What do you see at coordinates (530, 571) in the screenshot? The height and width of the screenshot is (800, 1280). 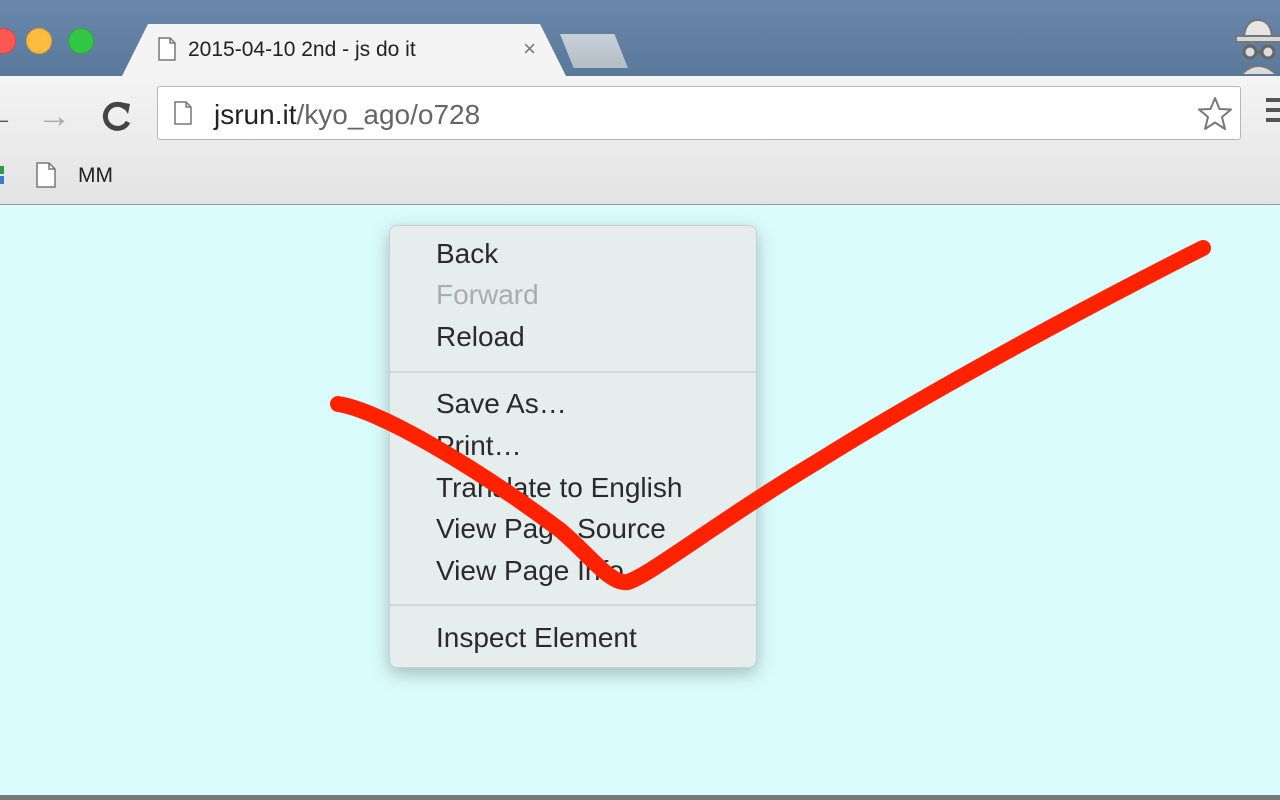 I see `menu-item-view-page-info: View Page Info` at bounding box center [530, 571].